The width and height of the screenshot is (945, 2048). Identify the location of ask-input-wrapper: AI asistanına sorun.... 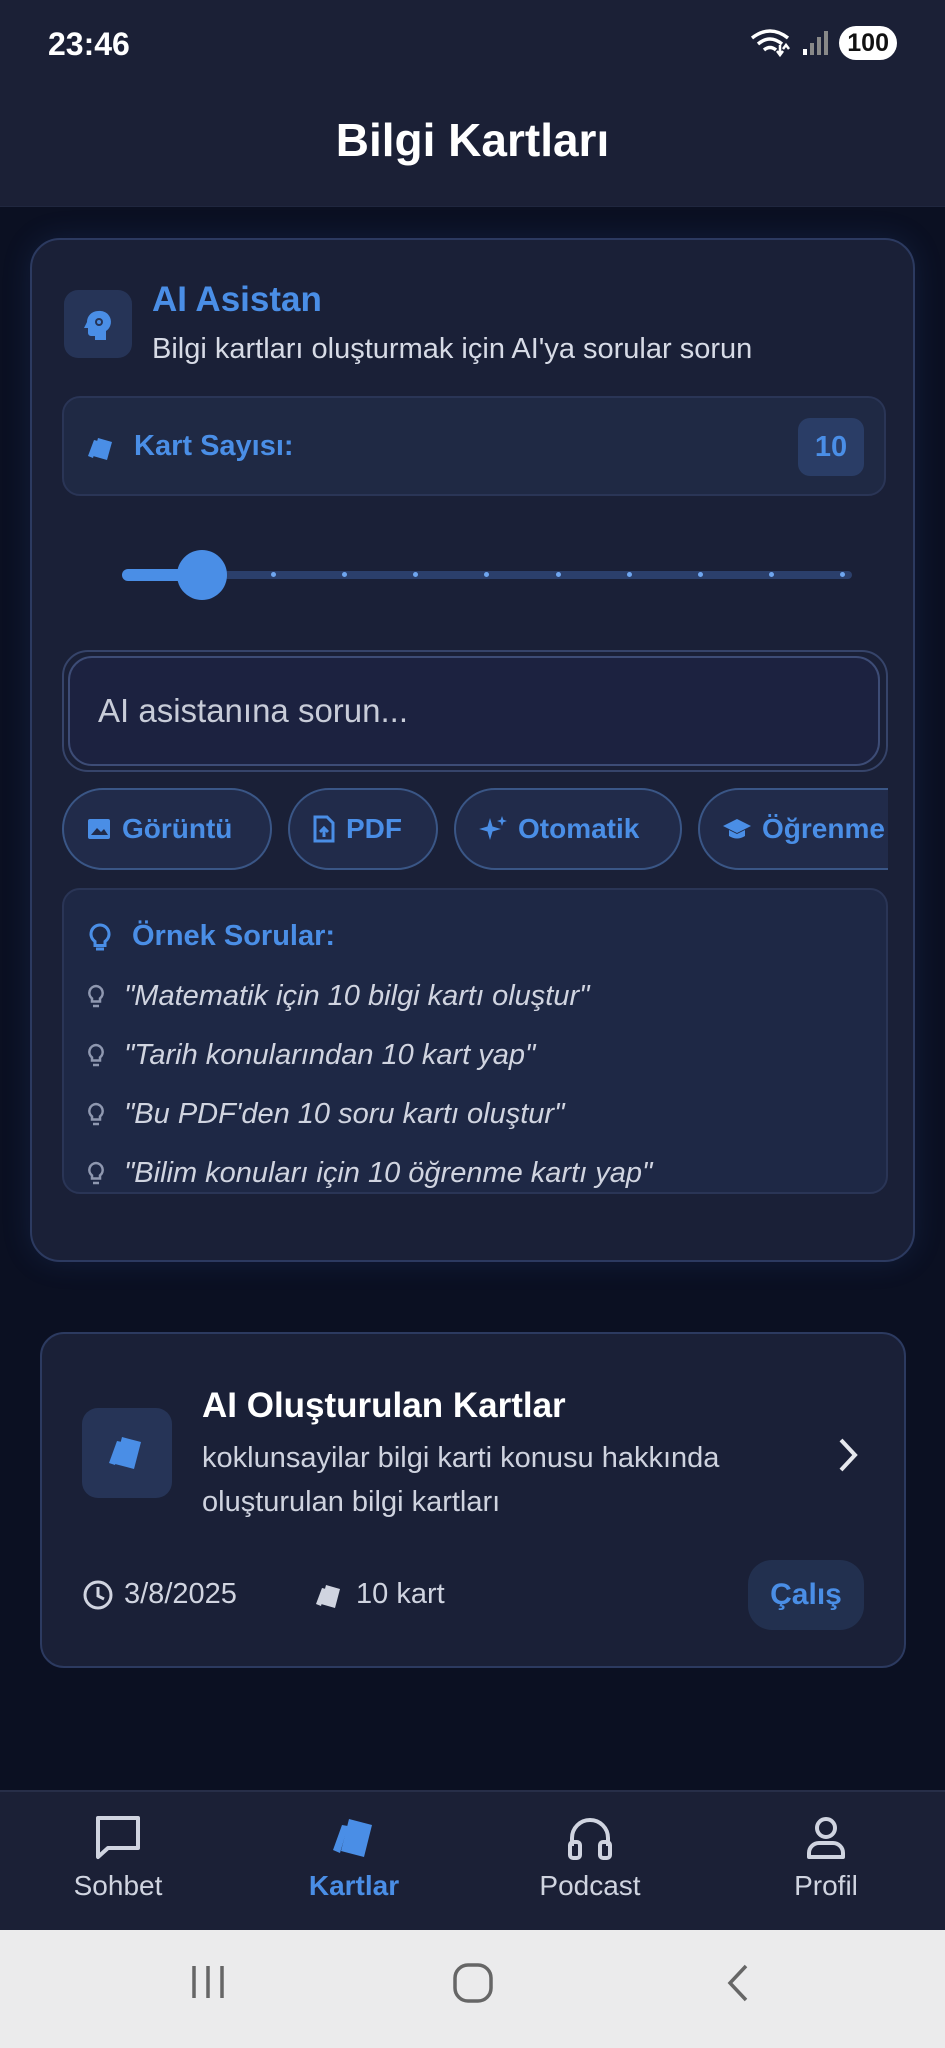
(475, 711).